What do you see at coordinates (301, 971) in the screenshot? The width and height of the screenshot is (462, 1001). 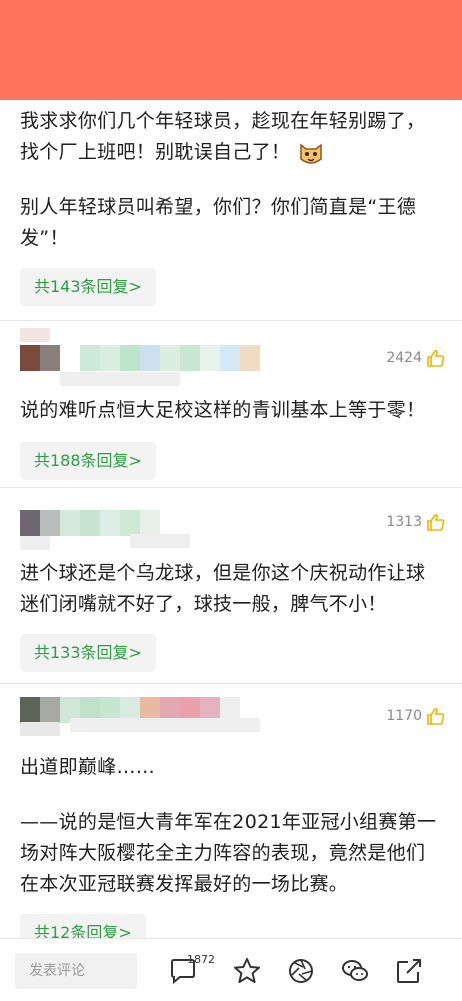 I see `aperture-icon` at bounding box center [301, 971].